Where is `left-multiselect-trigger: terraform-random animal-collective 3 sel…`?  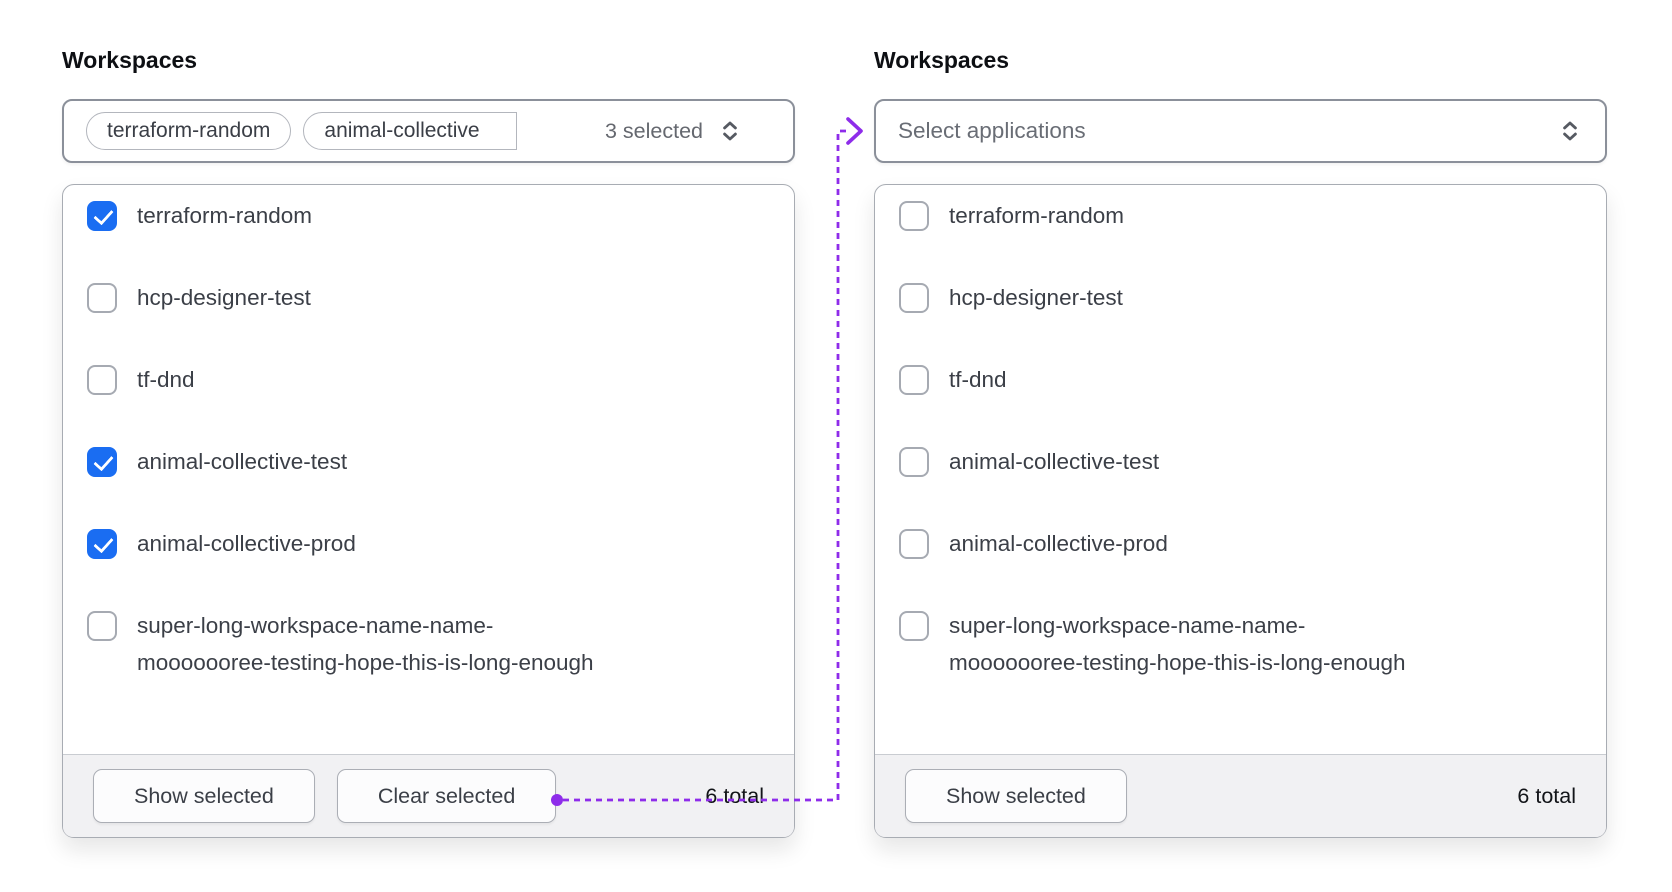
left-multiselect-trigger: terraform-random animal-collective 3 sel… is located at coordinates (428, 131).